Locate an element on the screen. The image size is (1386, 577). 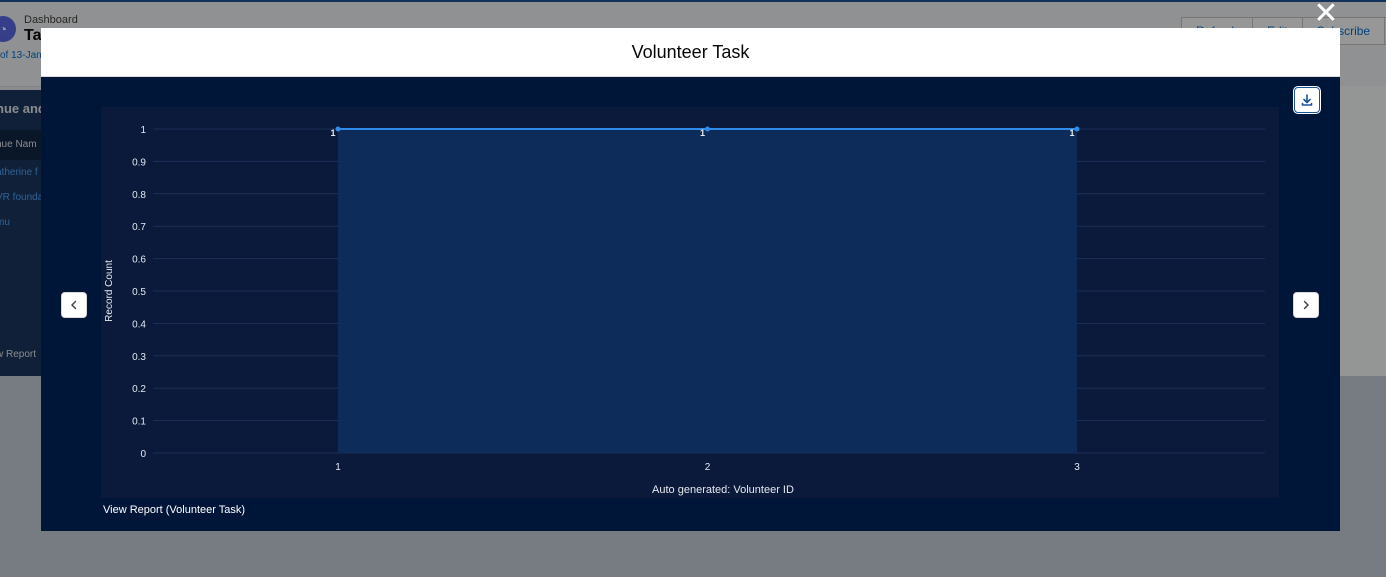
chevron-left-icon is located at coordinates (74, 305).